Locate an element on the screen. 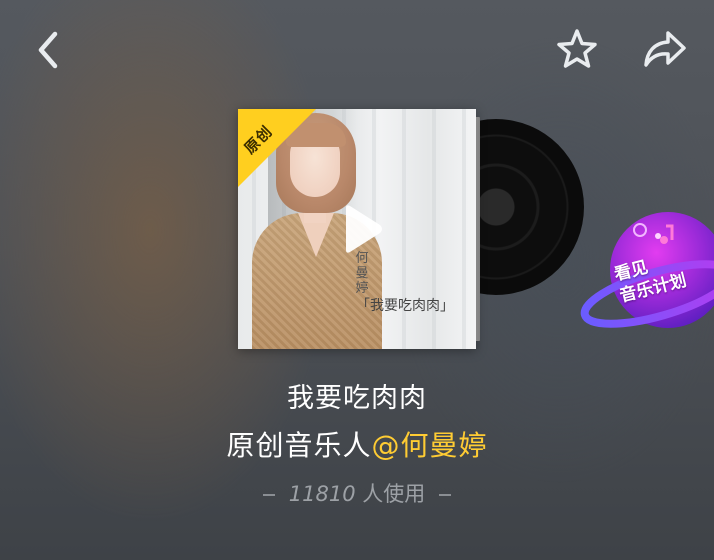 The image size is (714, 560). song-title: 我要吃肉肉 is located at coordinates (357, 398).